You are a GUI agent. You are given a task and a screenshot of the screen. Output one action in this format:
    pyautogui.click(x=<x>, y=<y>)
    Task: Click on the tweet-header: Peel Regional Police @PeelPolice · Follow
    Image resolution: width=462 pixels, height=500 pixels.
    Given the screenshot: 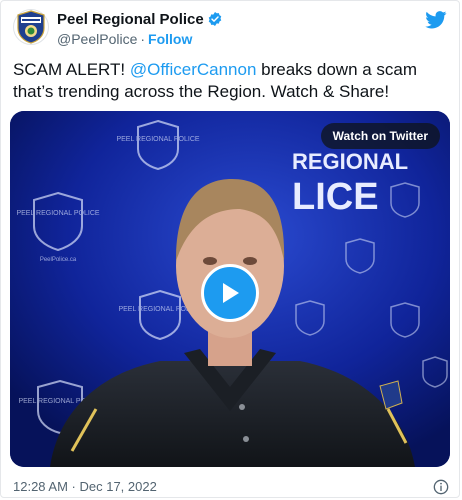 What is the action you would take?
    pyautogui.click(x=230, y=29)
    